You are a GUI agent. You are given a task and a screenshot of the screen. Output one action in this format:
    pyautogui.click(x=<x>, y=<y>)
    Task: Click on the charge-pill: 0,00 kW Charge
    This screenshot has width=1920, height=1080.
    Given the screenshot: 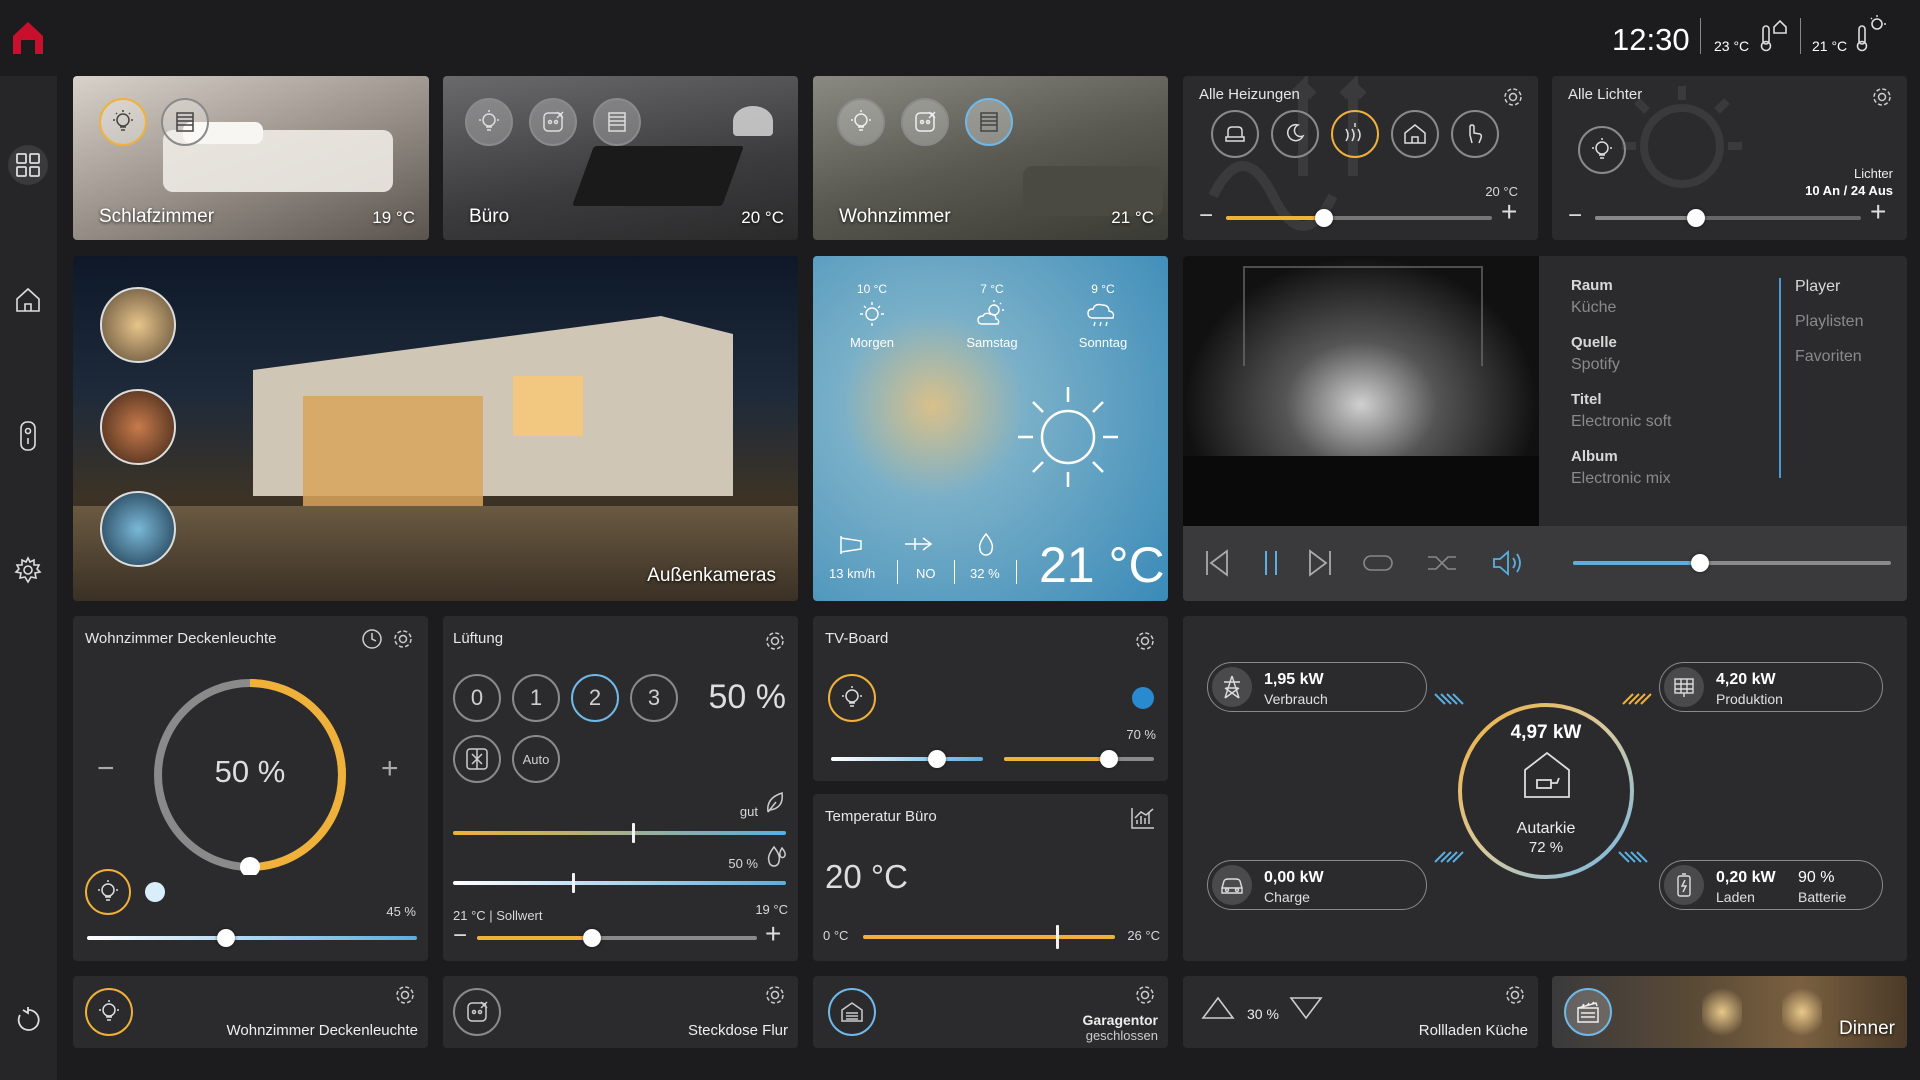 What is the action you would take?
    pyautogui.click(x=1317, y=885)
    